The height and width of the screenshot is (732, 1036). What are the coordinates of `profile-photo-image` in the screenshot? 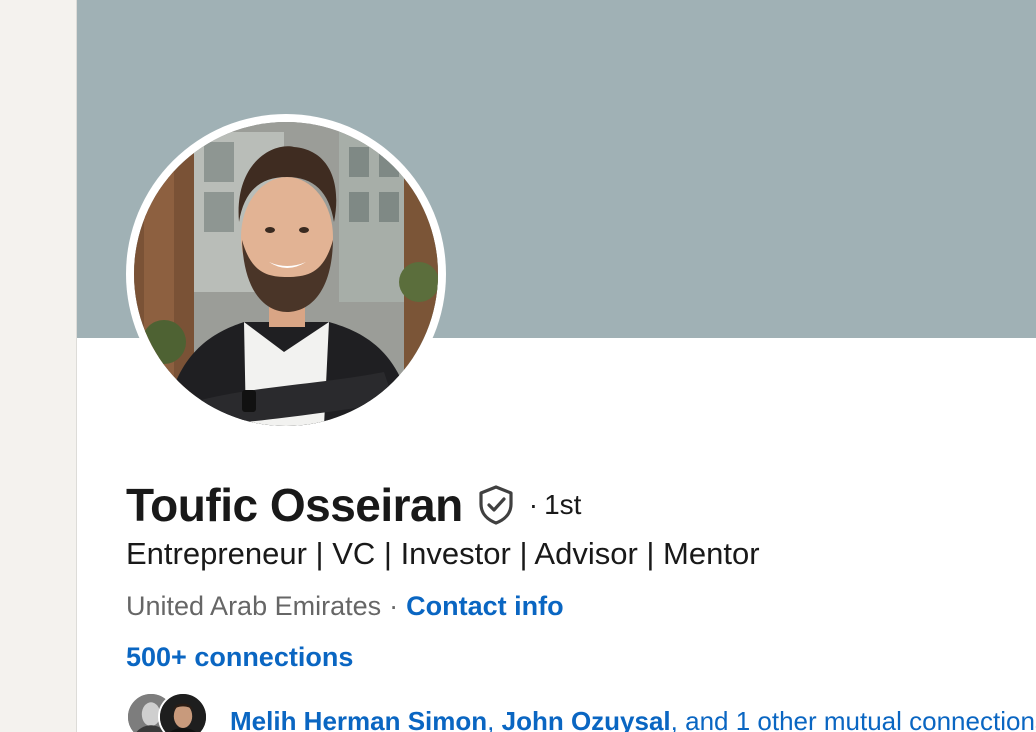 It's located at (286, 274).